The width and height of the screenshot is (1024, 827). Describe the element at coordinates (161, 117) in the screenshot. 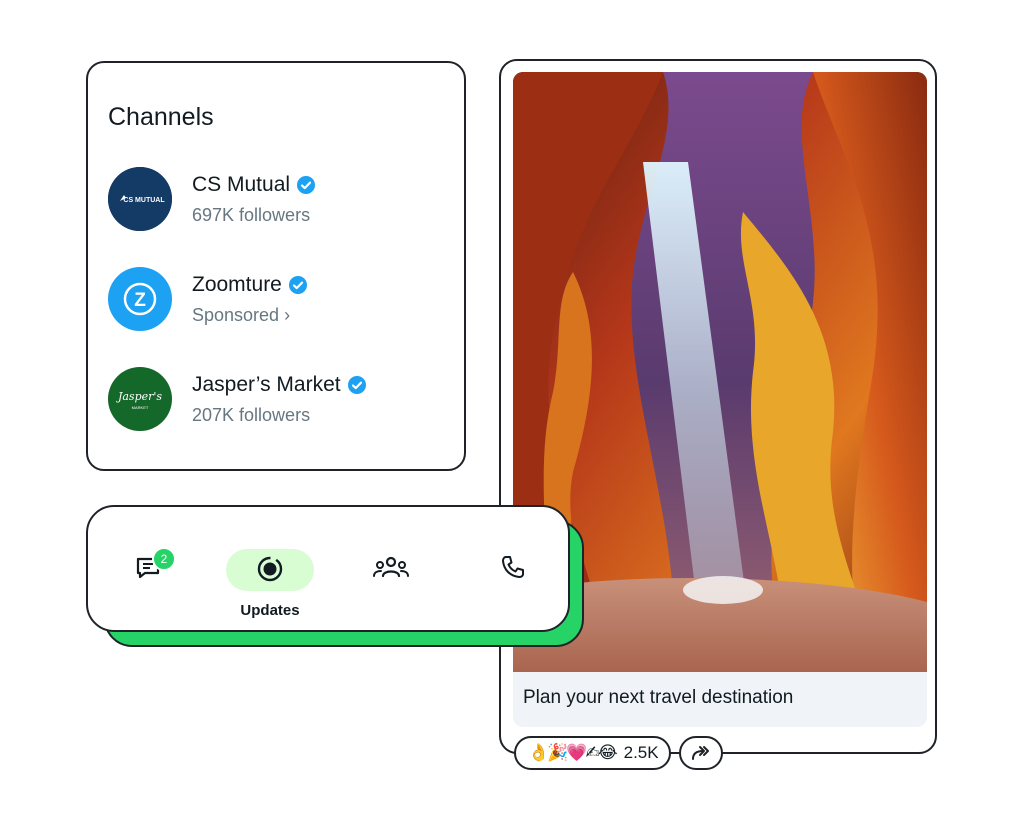

I see `channels-title: Channels` at that location.